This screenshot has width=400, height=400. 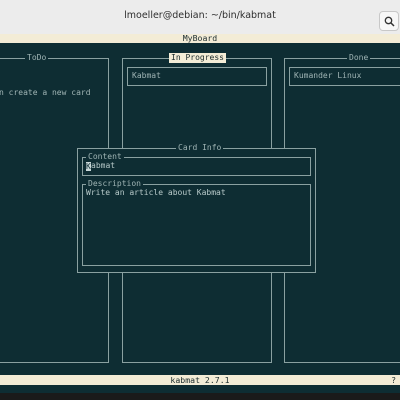 What do you see at coordinates (196, 164) in the screenshot?
I see `content-field: Content Kabmat` at bounding box center [196, 164].